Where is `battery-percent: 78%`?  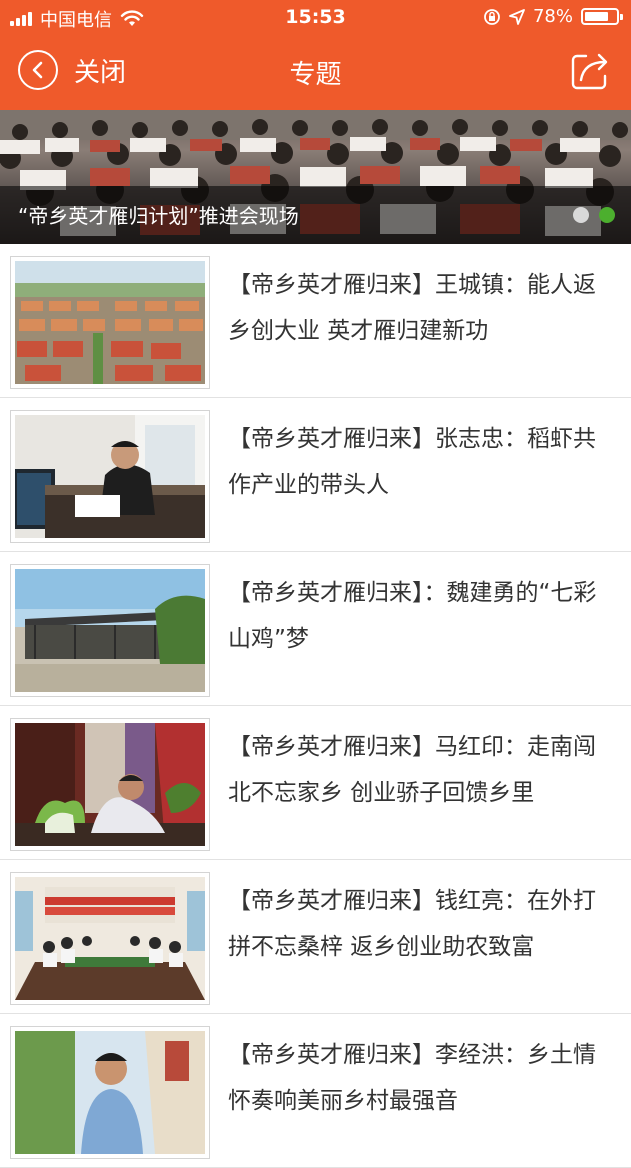
battery-percent: 78% is located at coordinates (552, 16).